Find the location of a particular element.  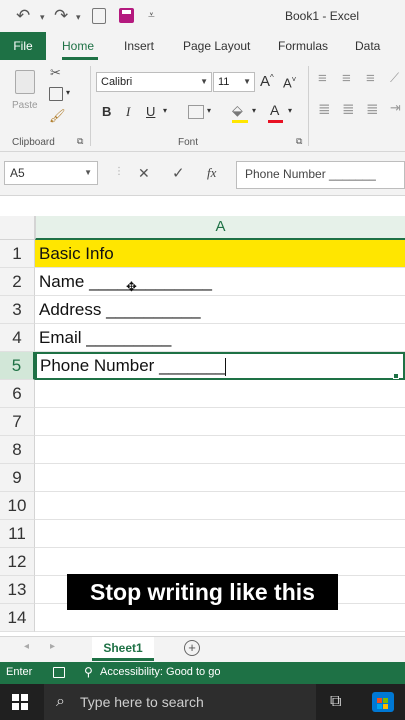

row-header: 8 is located at coordinates (17, 450).